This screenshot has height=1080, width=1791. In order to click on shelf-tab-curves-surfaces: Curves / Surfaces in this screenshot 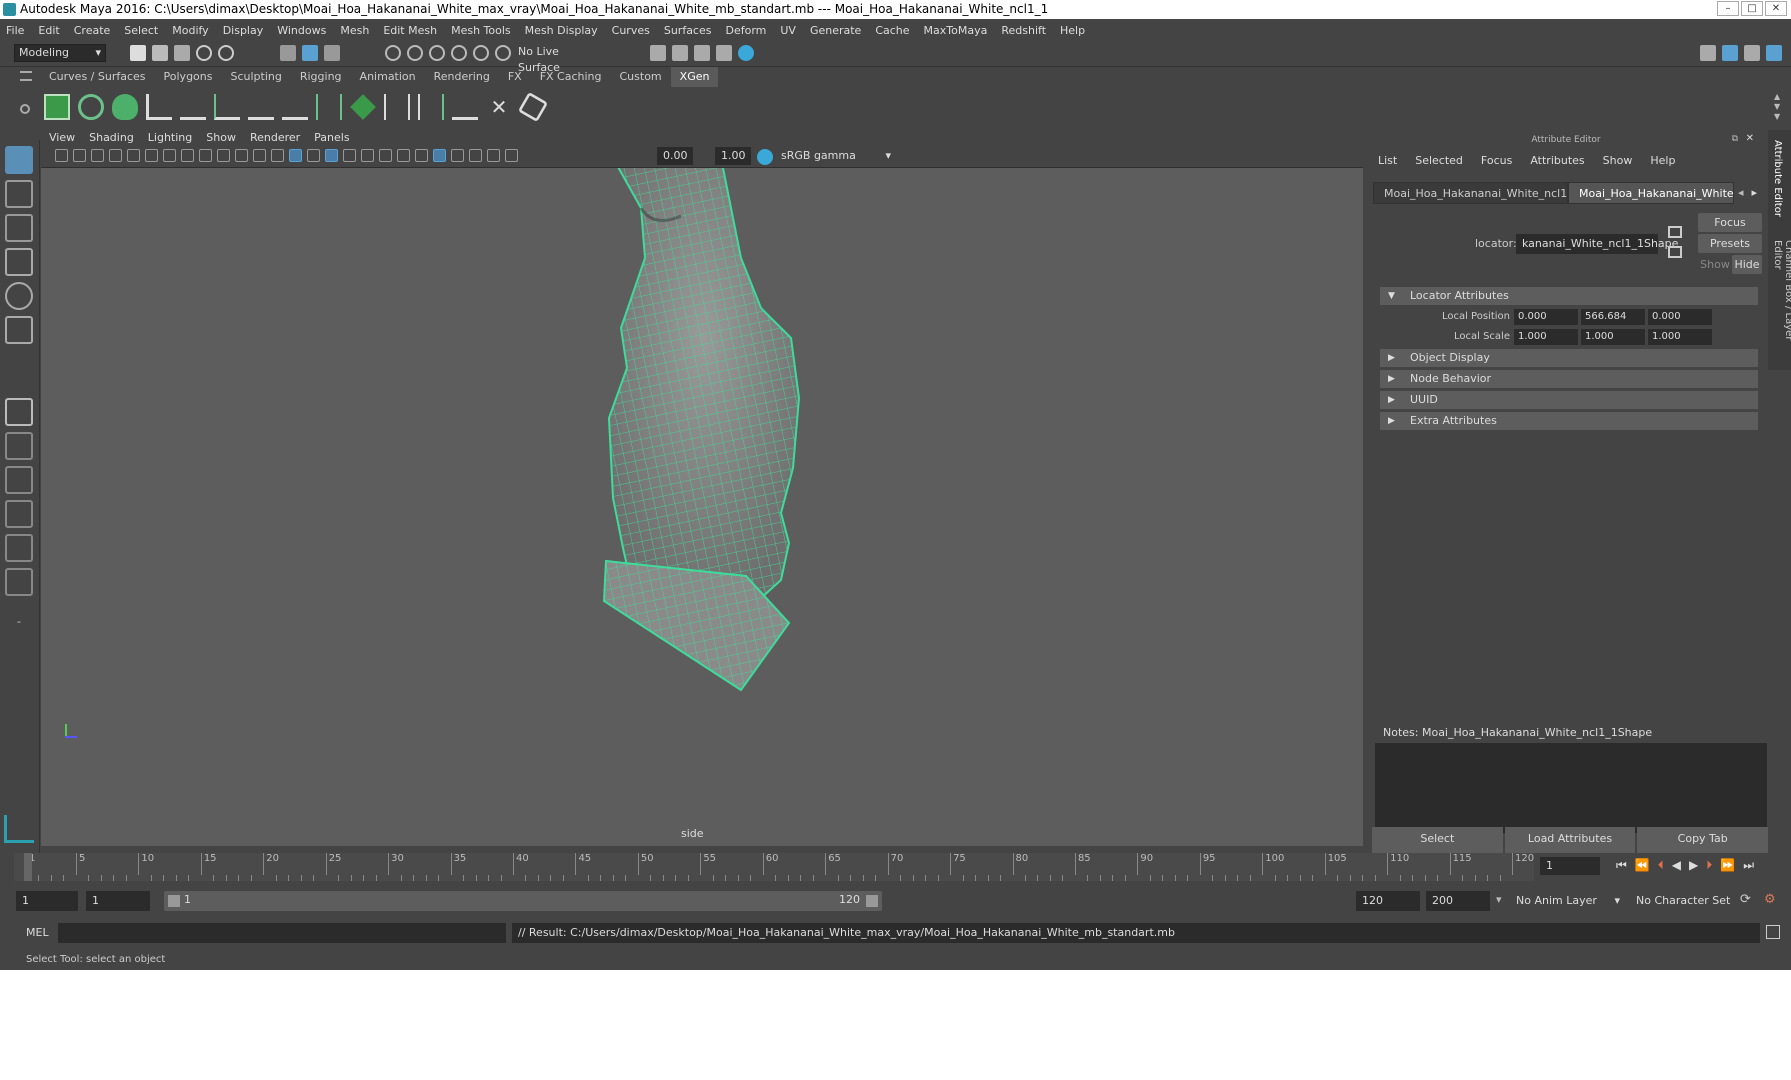, I will do `click(97, 77)`.